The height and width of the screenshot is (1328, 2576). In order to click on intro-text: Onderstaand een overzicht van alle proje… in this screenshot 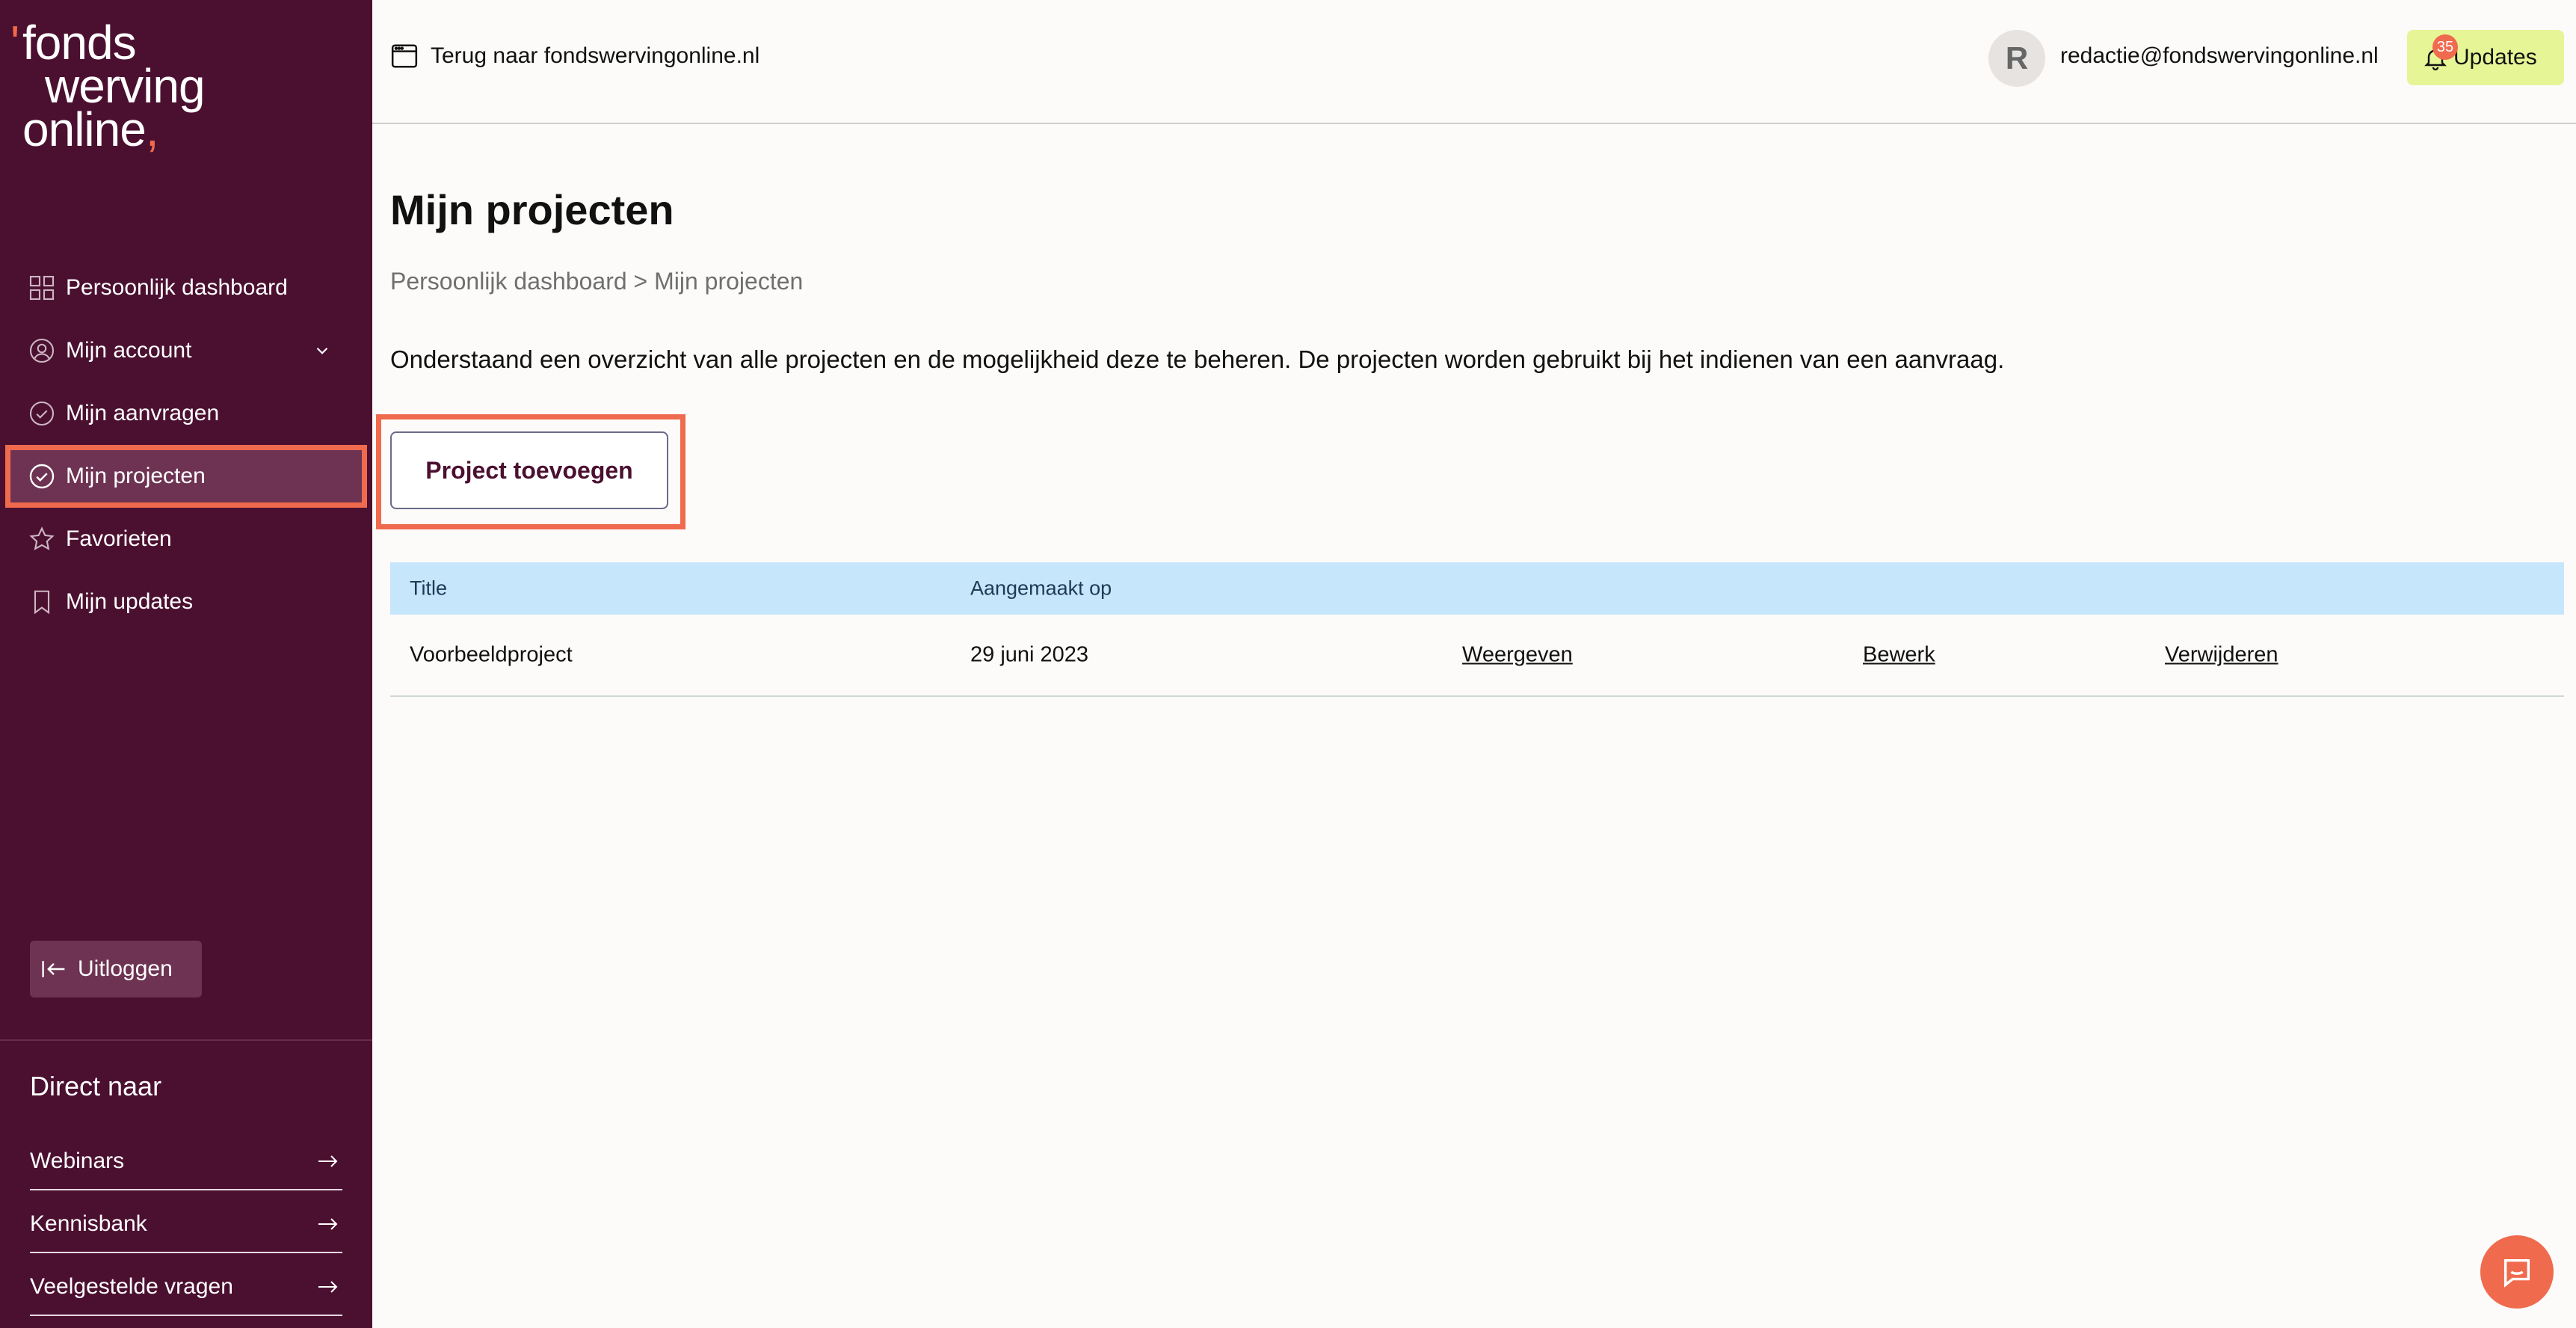, I will do `click(1197, 359)`.